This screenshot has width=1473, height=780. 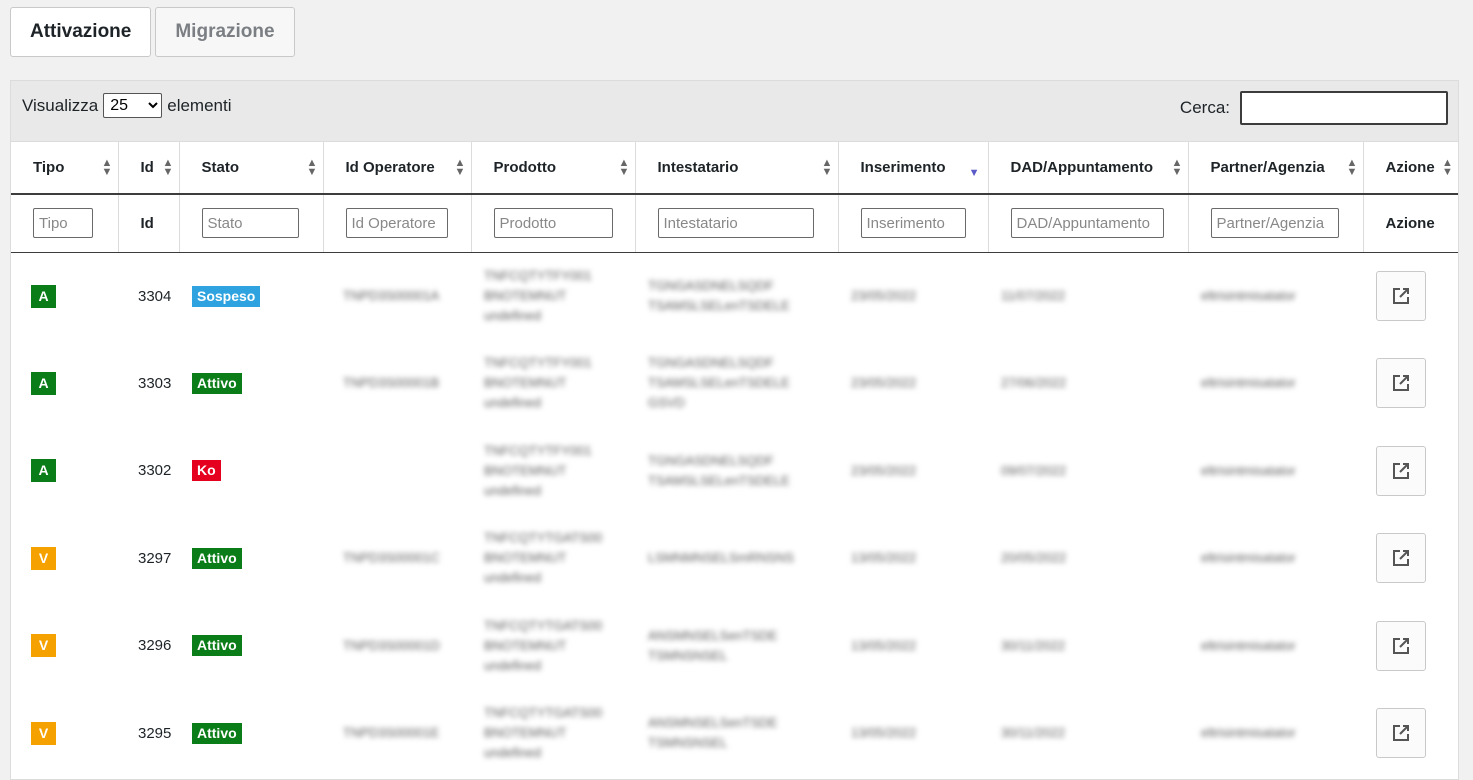 I want to click on filter-cell-stato, so click(x=251, y=223).